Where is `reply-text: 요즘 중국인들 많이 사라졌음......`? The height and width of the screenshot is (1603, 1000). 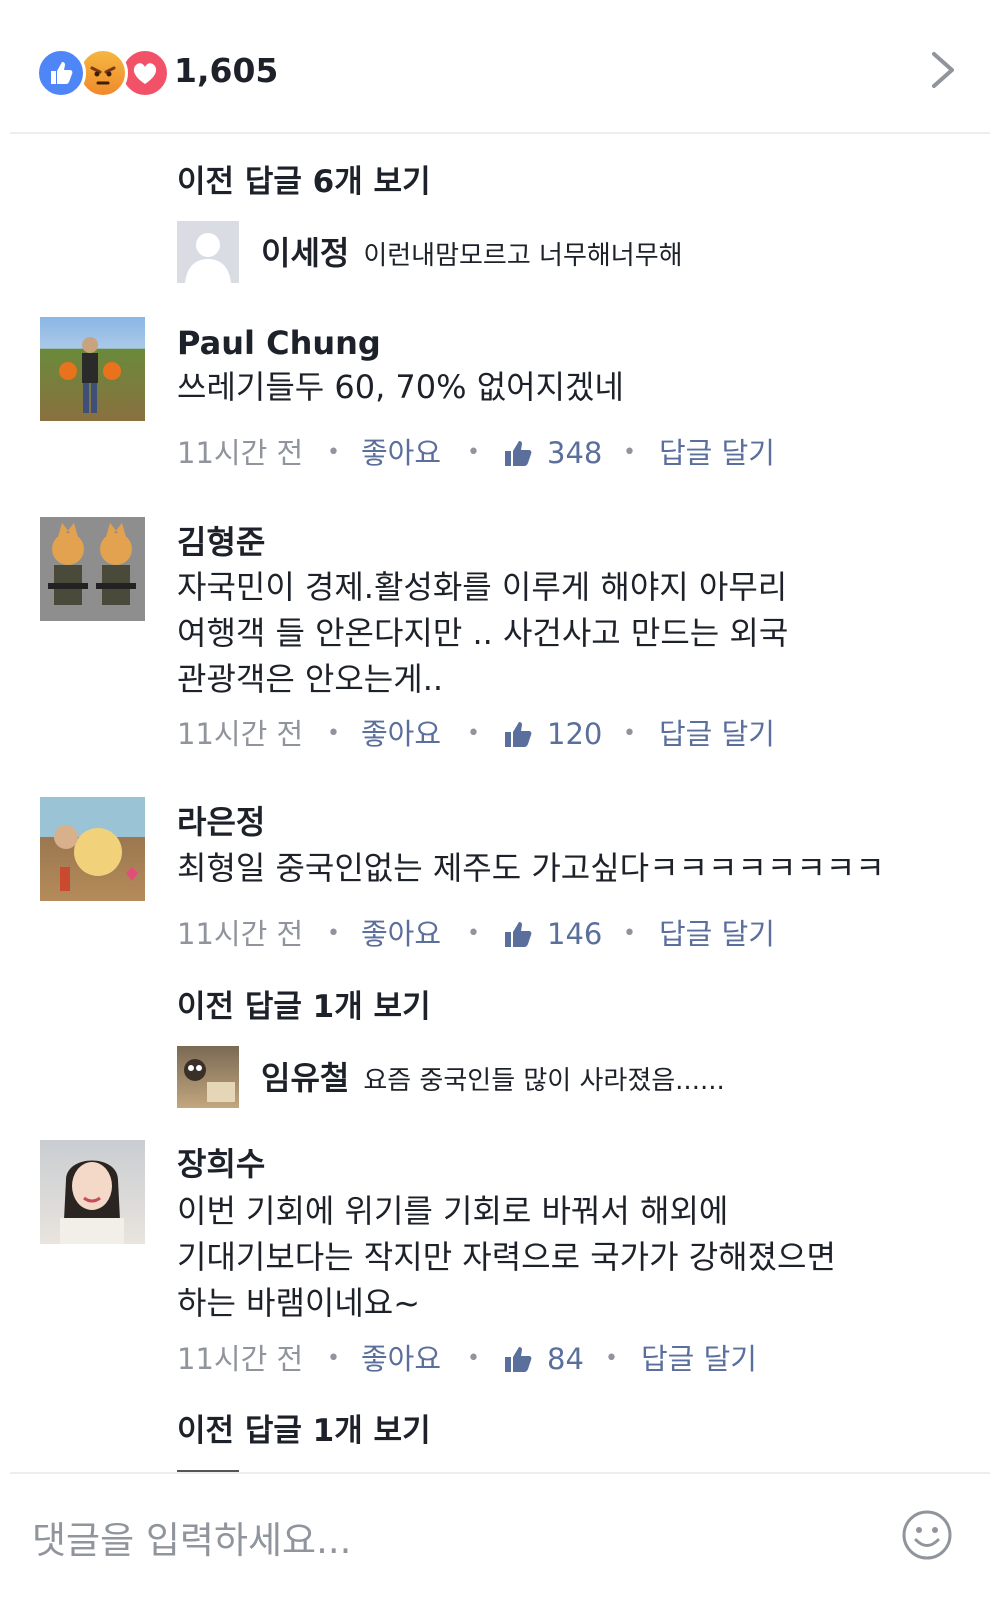 reply-text: 요즘 중국인들 많이 사라졌음...... is located at coordinates (544, 1081).